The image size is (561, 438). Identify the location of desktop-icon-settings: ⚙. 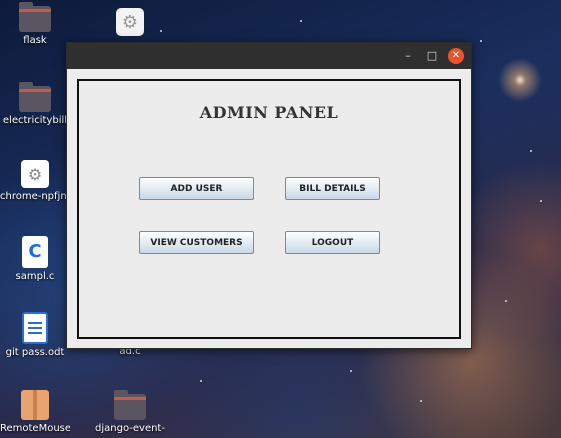
(130, 22).